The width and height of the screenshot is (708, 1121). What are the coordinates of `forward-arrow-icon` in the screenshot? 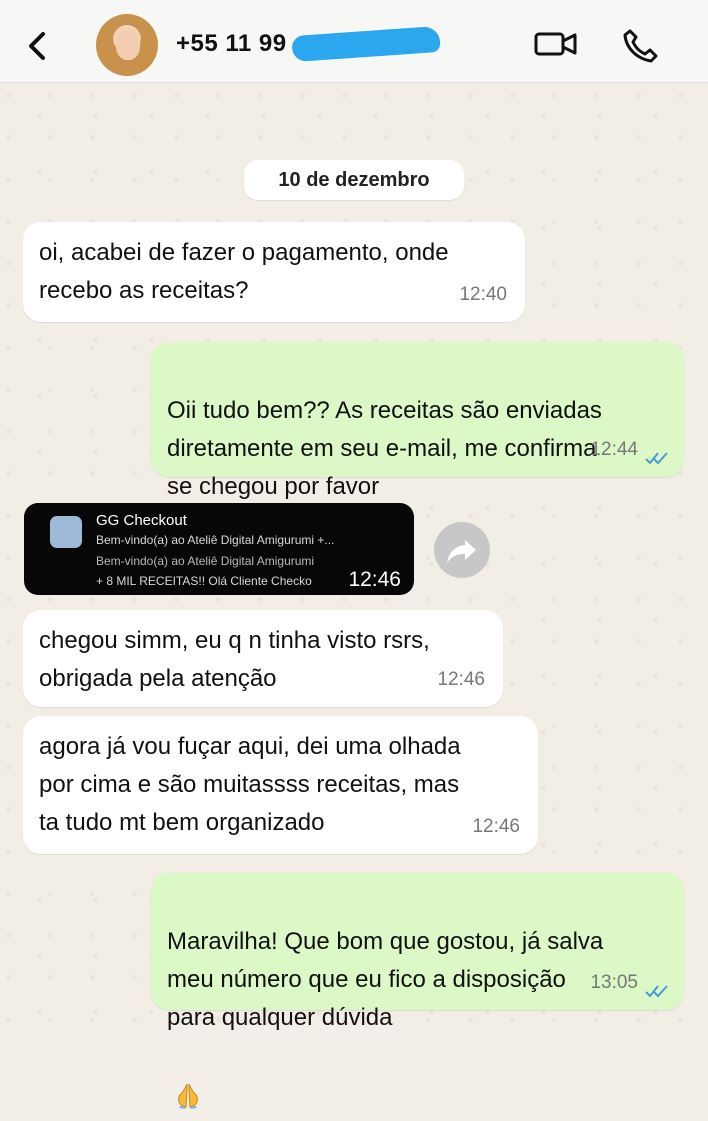 It's located at (461, 551).